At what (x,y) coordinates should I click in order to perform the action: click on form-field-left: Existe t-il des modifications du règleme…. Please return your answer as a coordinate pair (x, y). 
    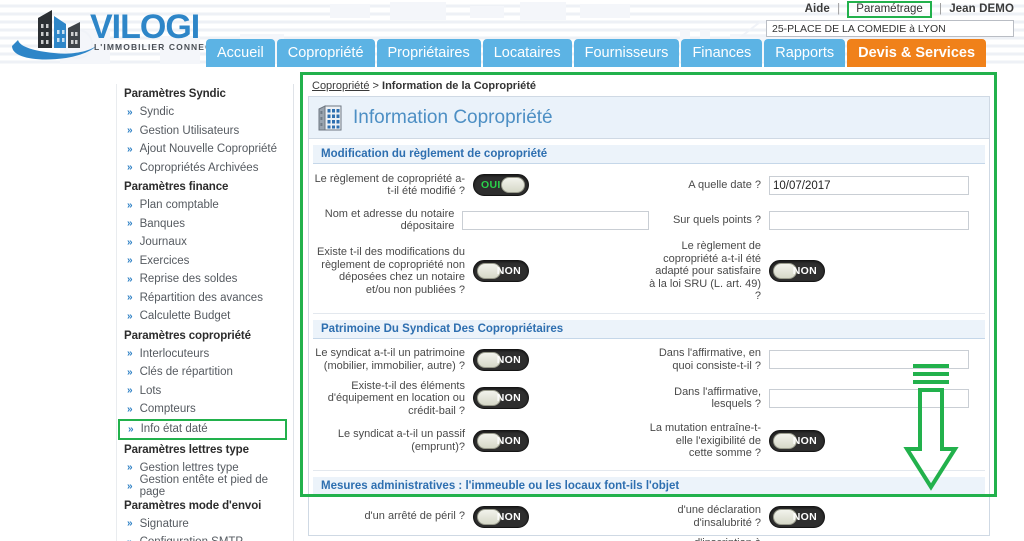
    Looking at the image, I should click on (481, 271).